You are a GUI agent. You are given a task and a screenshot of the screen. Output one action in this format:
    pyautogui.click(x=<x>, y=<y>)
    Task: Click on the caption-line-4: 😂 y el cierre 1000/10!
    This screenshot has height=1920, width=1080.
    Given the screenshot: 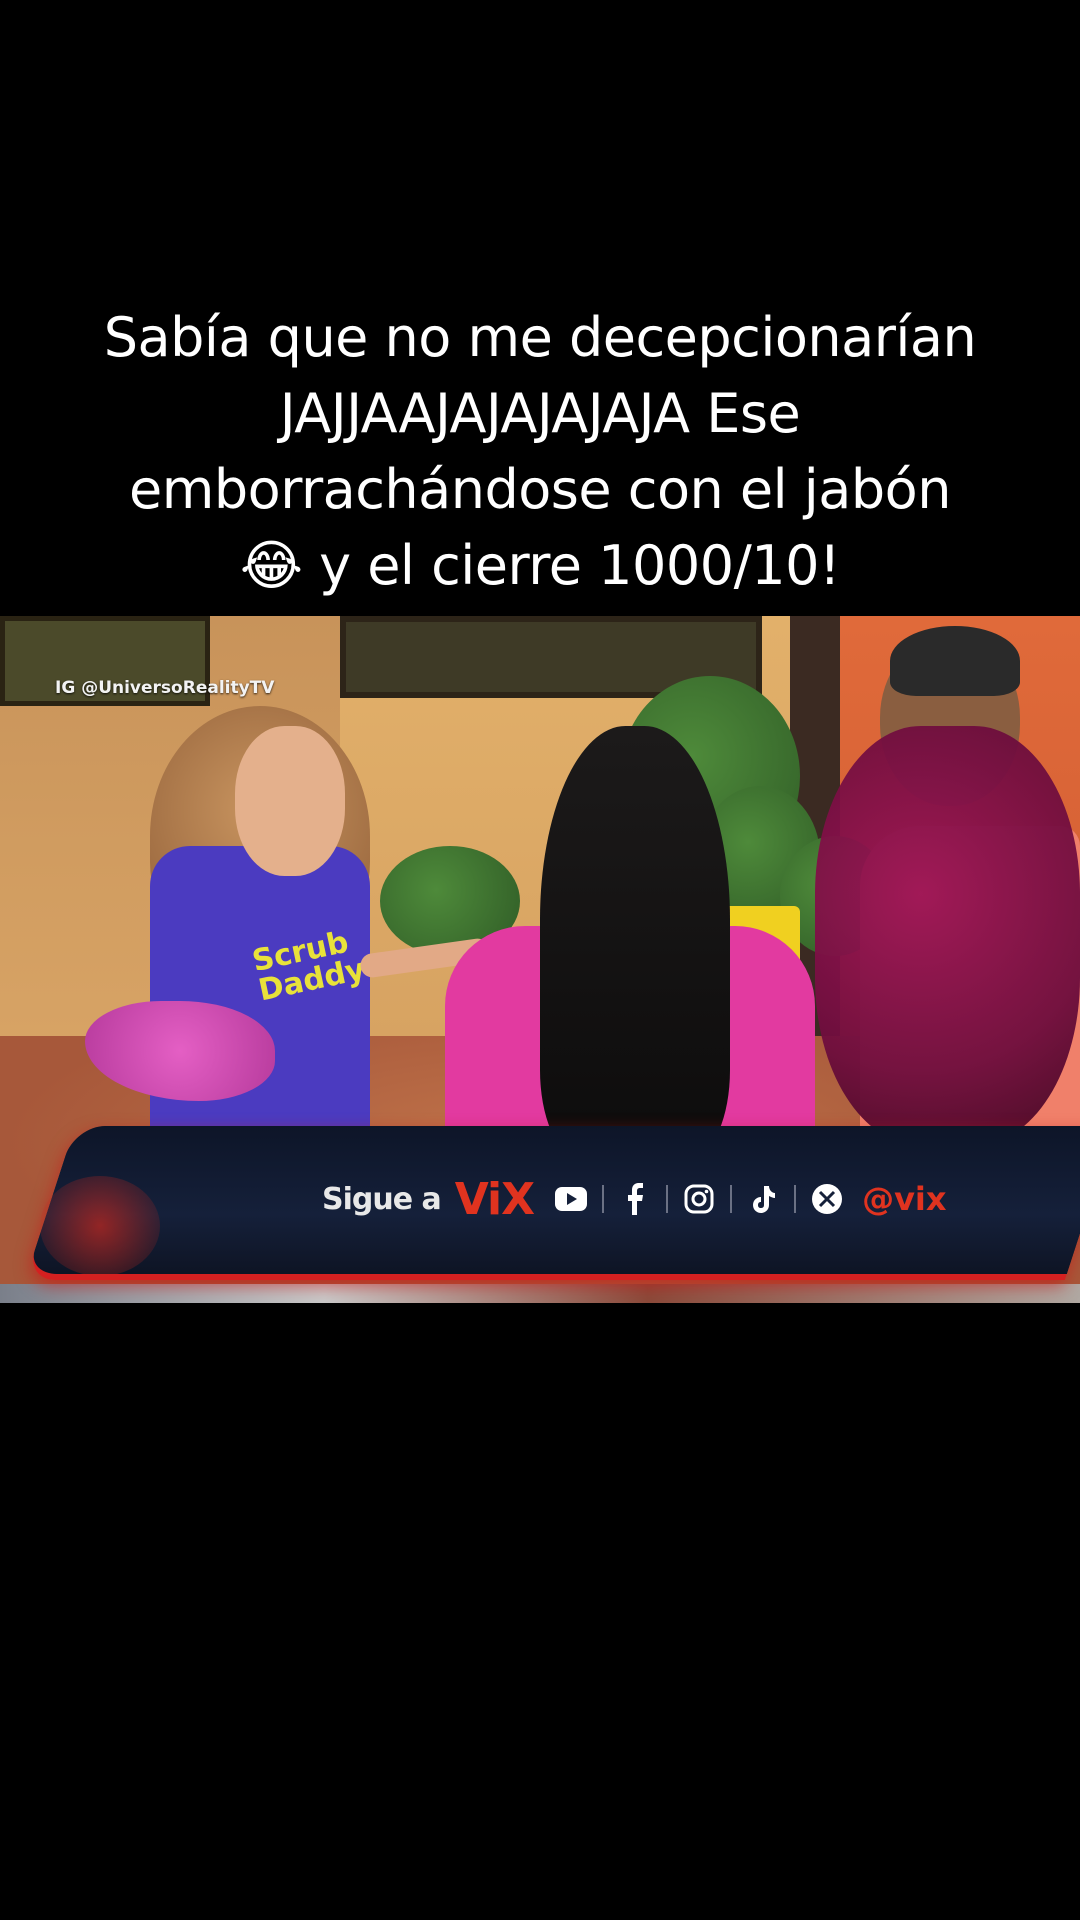 What is the action you would take?
    pyautogui.click(x=540, y=565)
    